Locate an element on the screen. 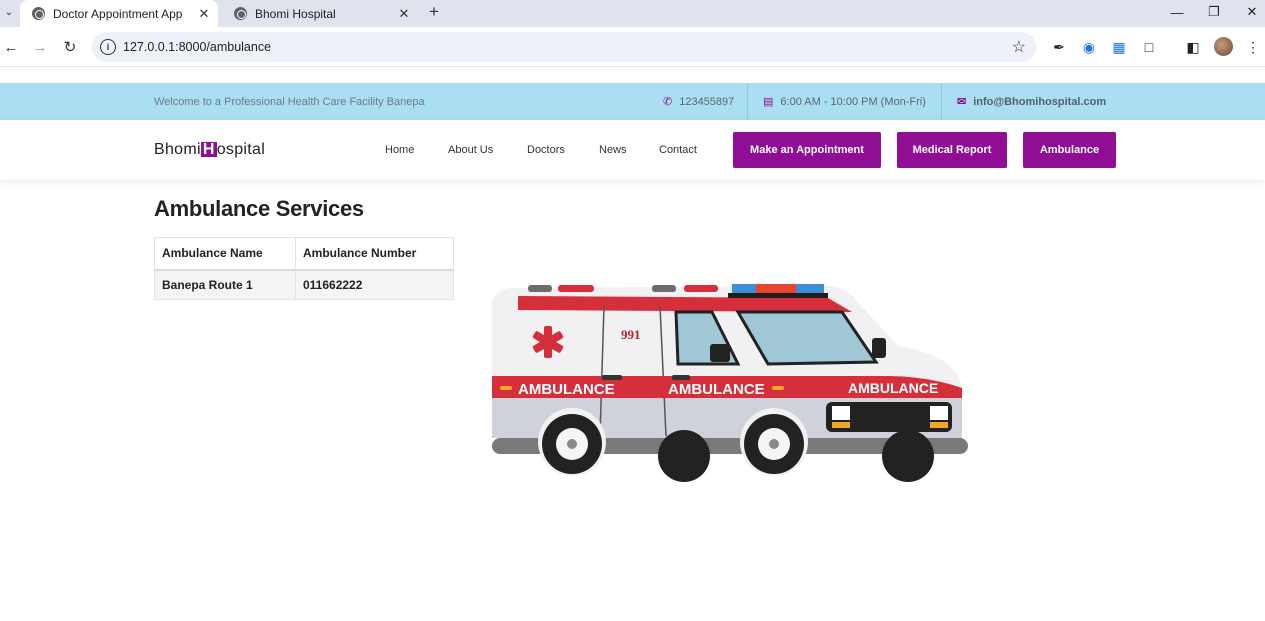 The height and width of the screenshot is (621, 1265). siren-base is located at coordinates (778, 295).